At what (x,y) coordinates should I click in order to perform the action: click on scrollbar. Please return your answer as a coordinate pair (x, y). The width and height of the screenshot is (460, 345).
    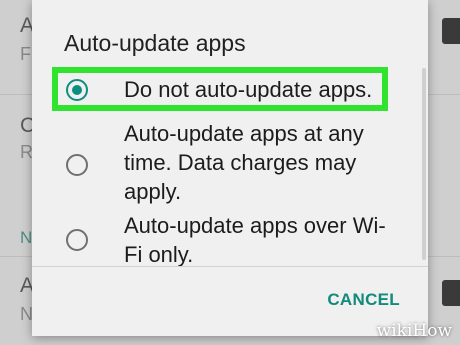
    Looking at the image, I should click on (424, 164).